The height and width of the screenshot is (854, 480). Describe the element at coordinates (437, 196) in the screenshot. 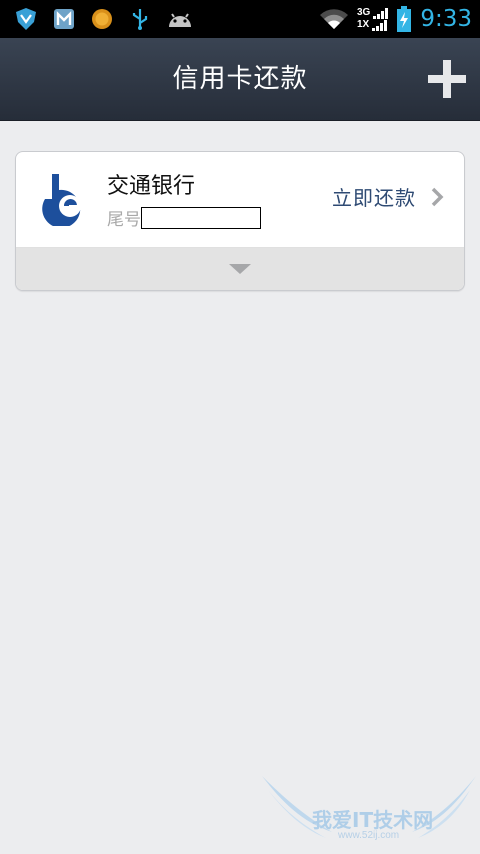

I see `chevron-right-icon` at that location.